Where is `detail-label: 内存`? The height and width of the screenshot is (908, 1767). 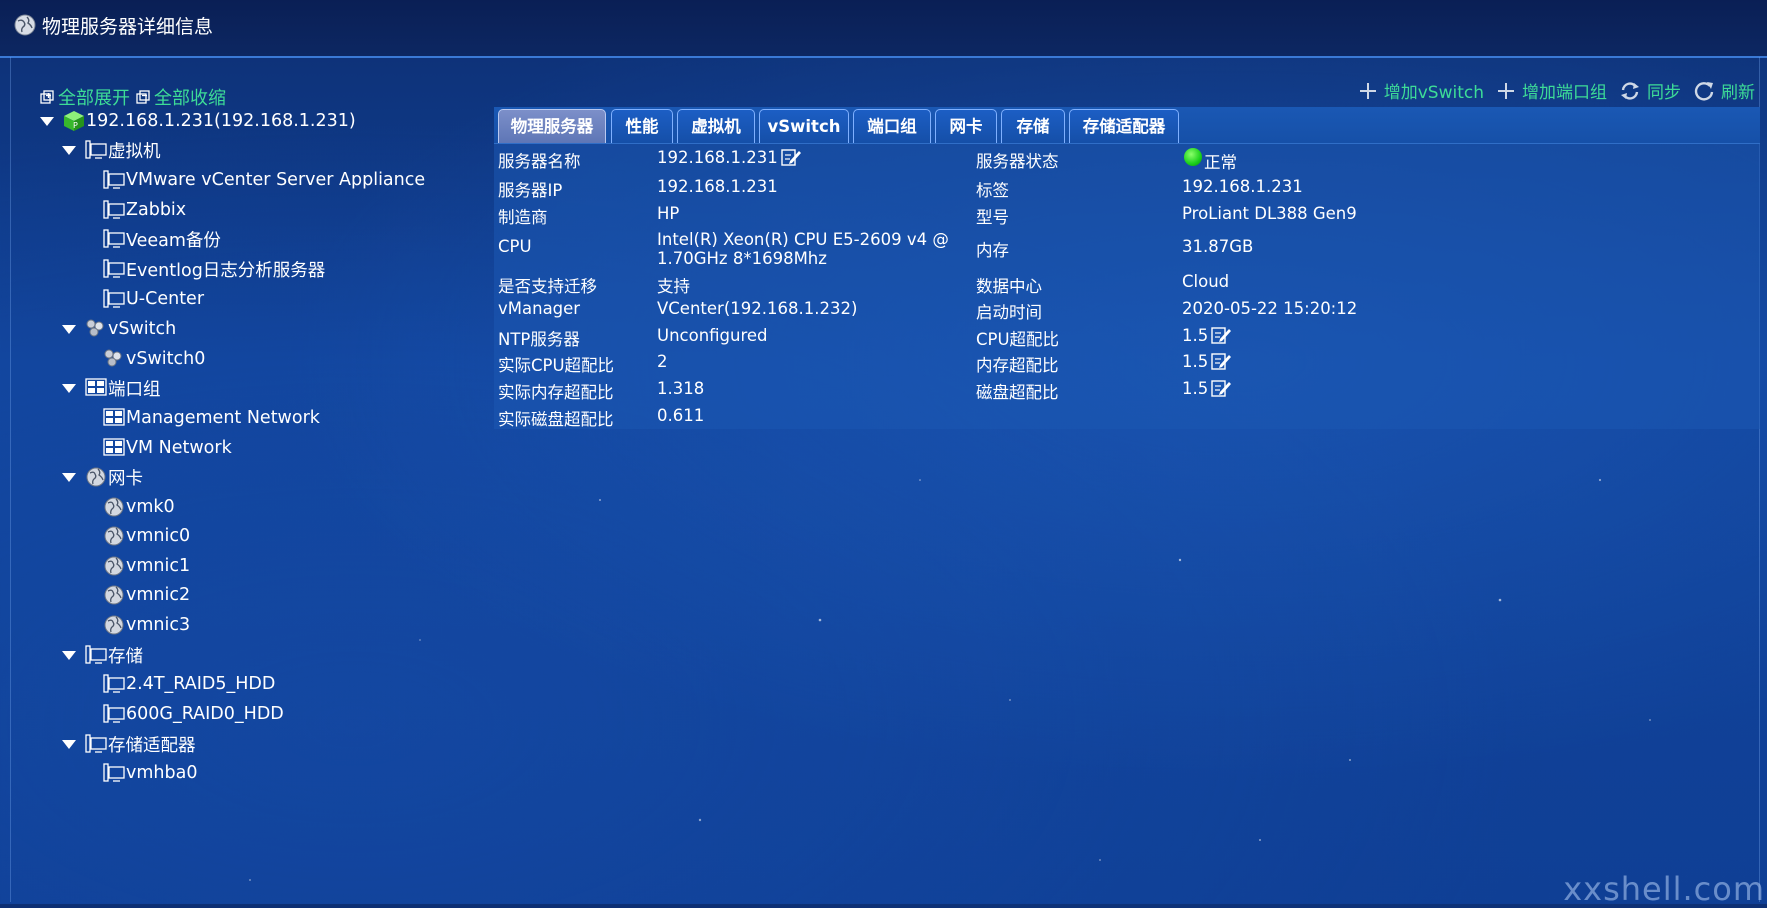
detail-label: 内存 is located at coordinates (992, 250).